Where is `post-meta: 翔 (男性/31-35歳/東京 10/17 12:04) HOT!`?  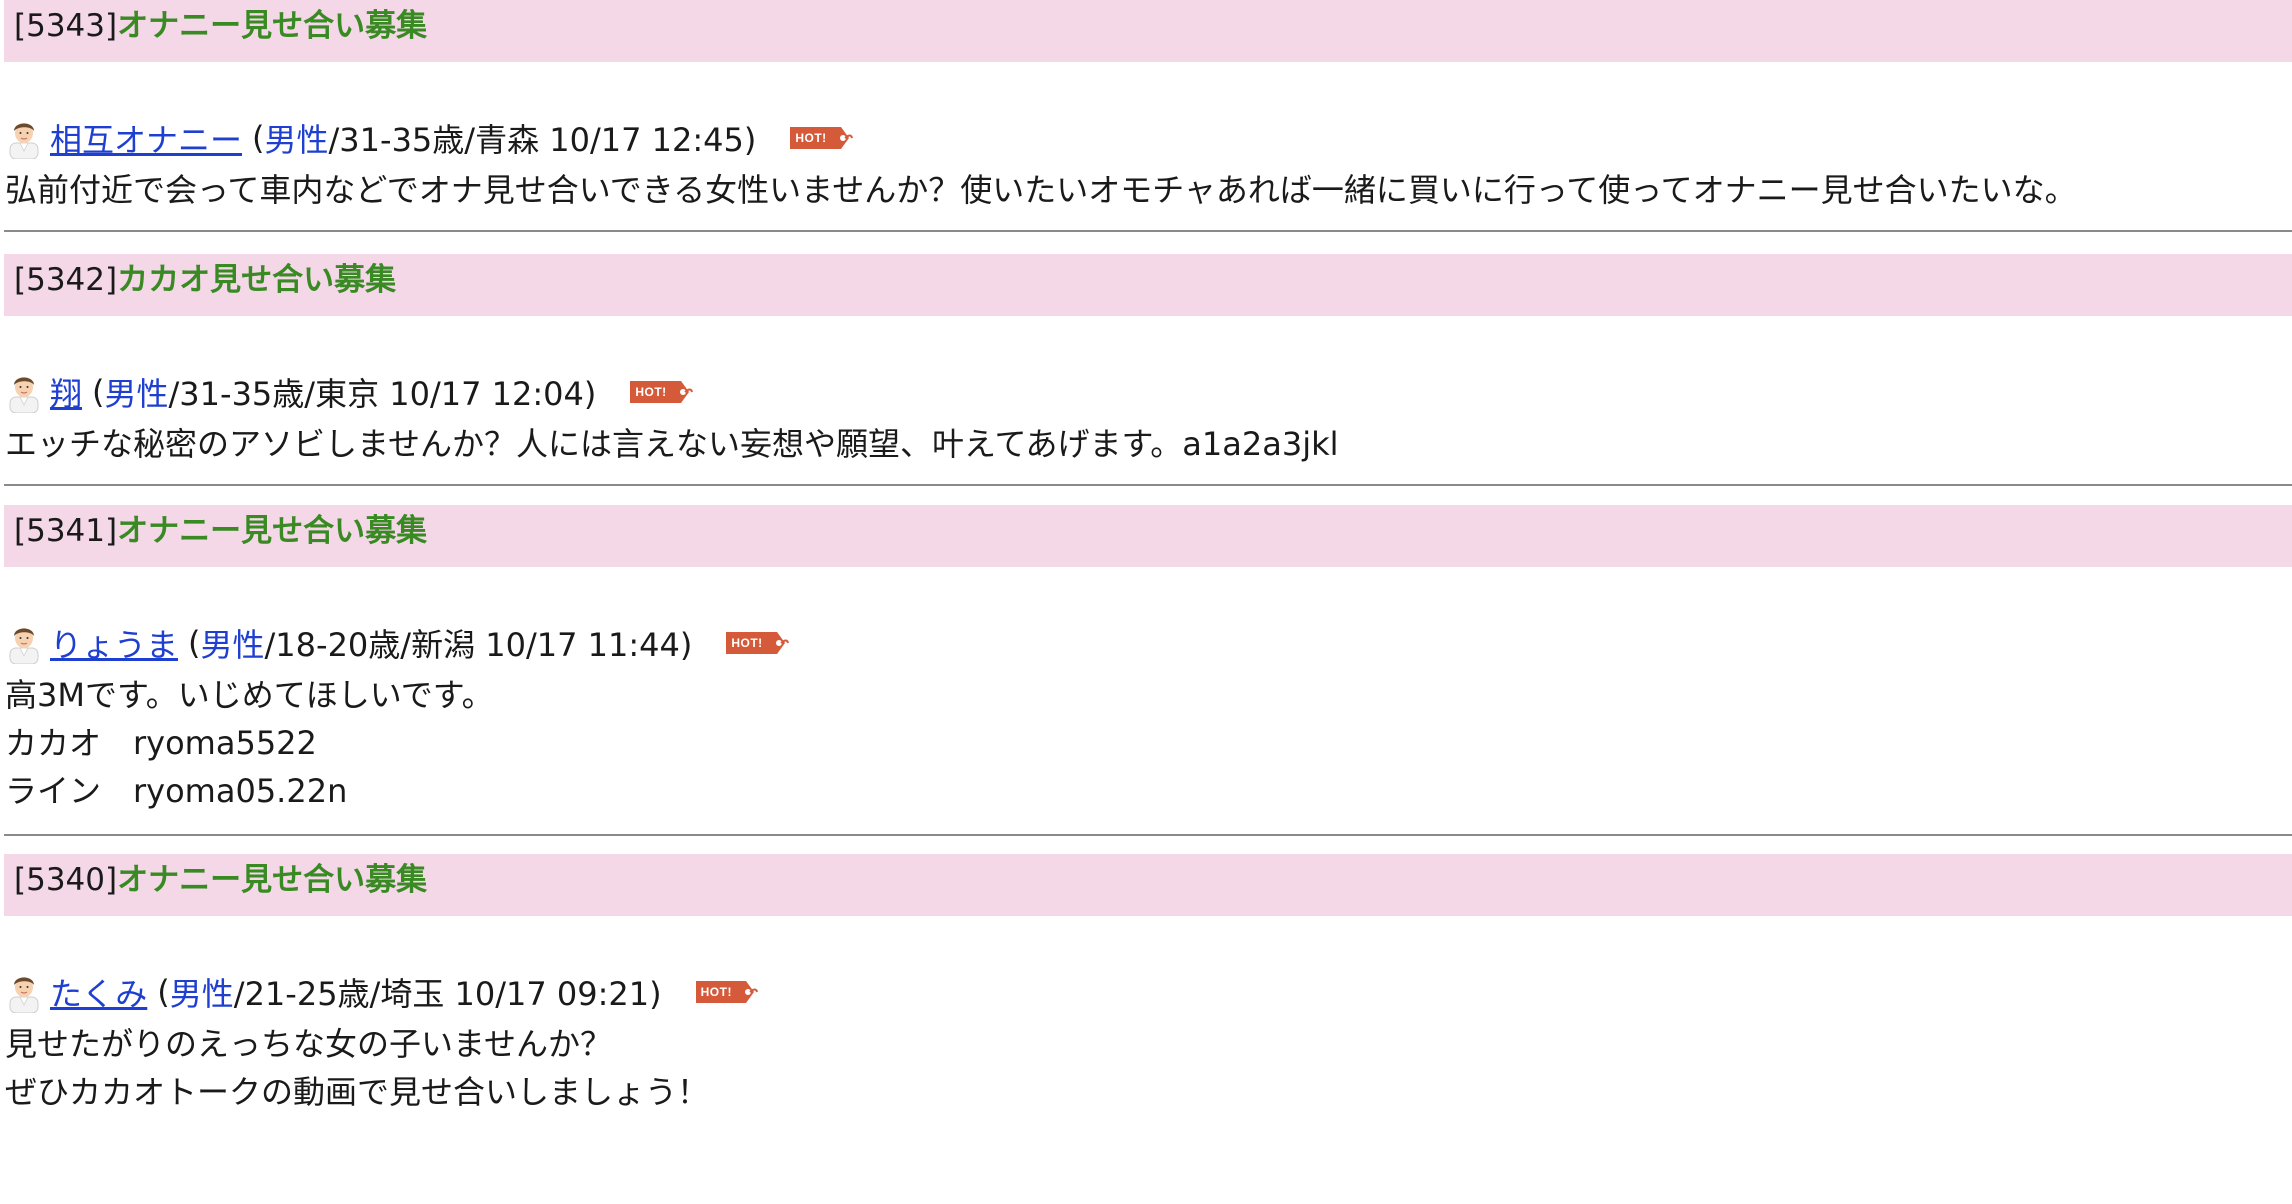
post-meta: 翔 (男性/31-35歳/東京 10/17 12:04) HOT! is located at coordinates (349, 392).